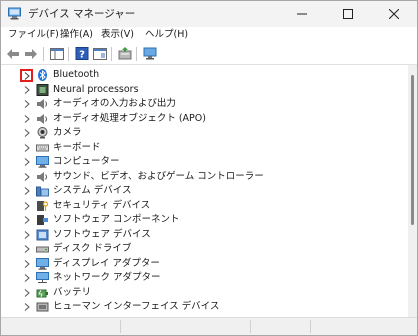 This screenshot has height=336, width=418. I want to click on processor-icon, so click(42, 89).